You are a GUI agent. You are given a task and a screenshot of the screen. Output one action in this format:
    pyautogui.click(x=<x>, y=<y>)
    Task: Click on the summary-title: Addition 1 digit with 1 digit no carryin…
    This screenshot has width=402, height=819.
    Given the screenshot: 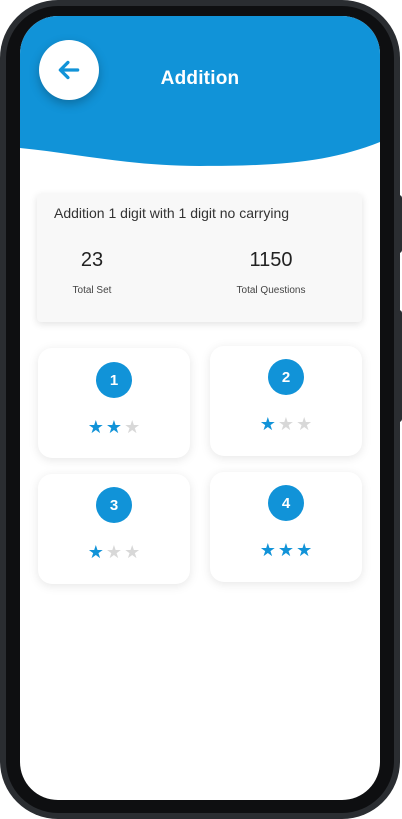 What is the action you would take?
    pyautogui.click(x=172, y=213)
    